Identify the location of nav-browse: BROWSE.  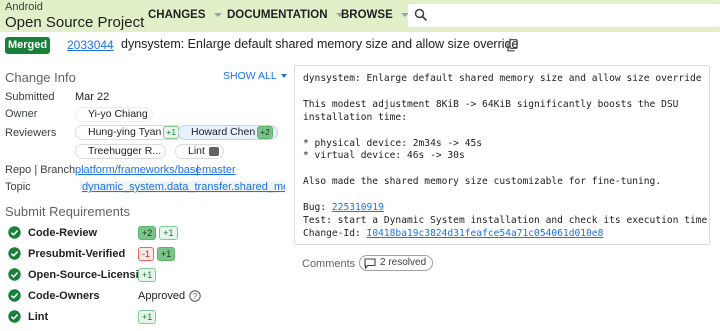
(375, 15).